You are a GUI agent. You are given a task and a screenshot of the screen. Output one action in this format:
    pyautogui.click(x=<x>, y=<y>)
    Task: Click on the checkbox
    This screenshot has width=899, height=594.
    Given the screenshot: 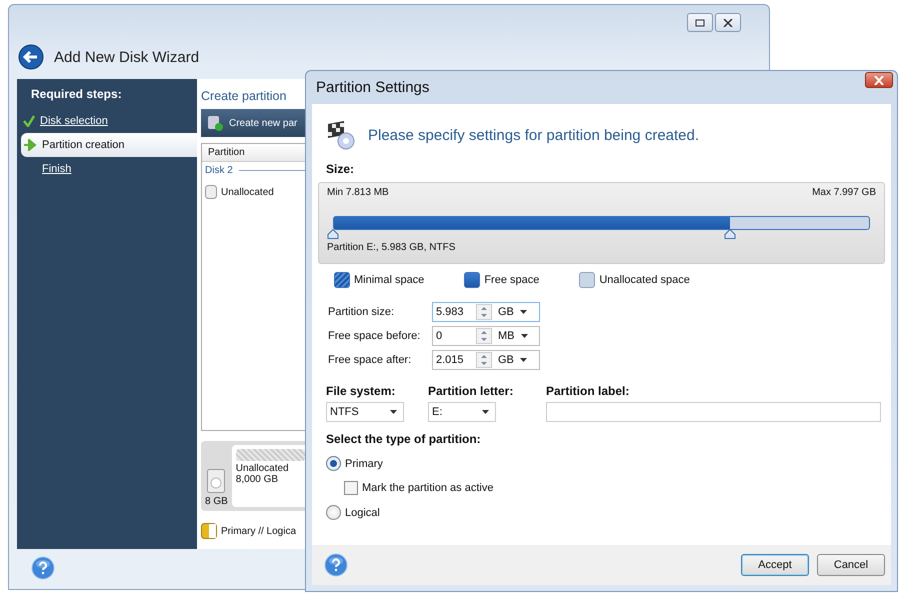 What is the action you would take?
    pyautogui.click(x=351, y=488)
    